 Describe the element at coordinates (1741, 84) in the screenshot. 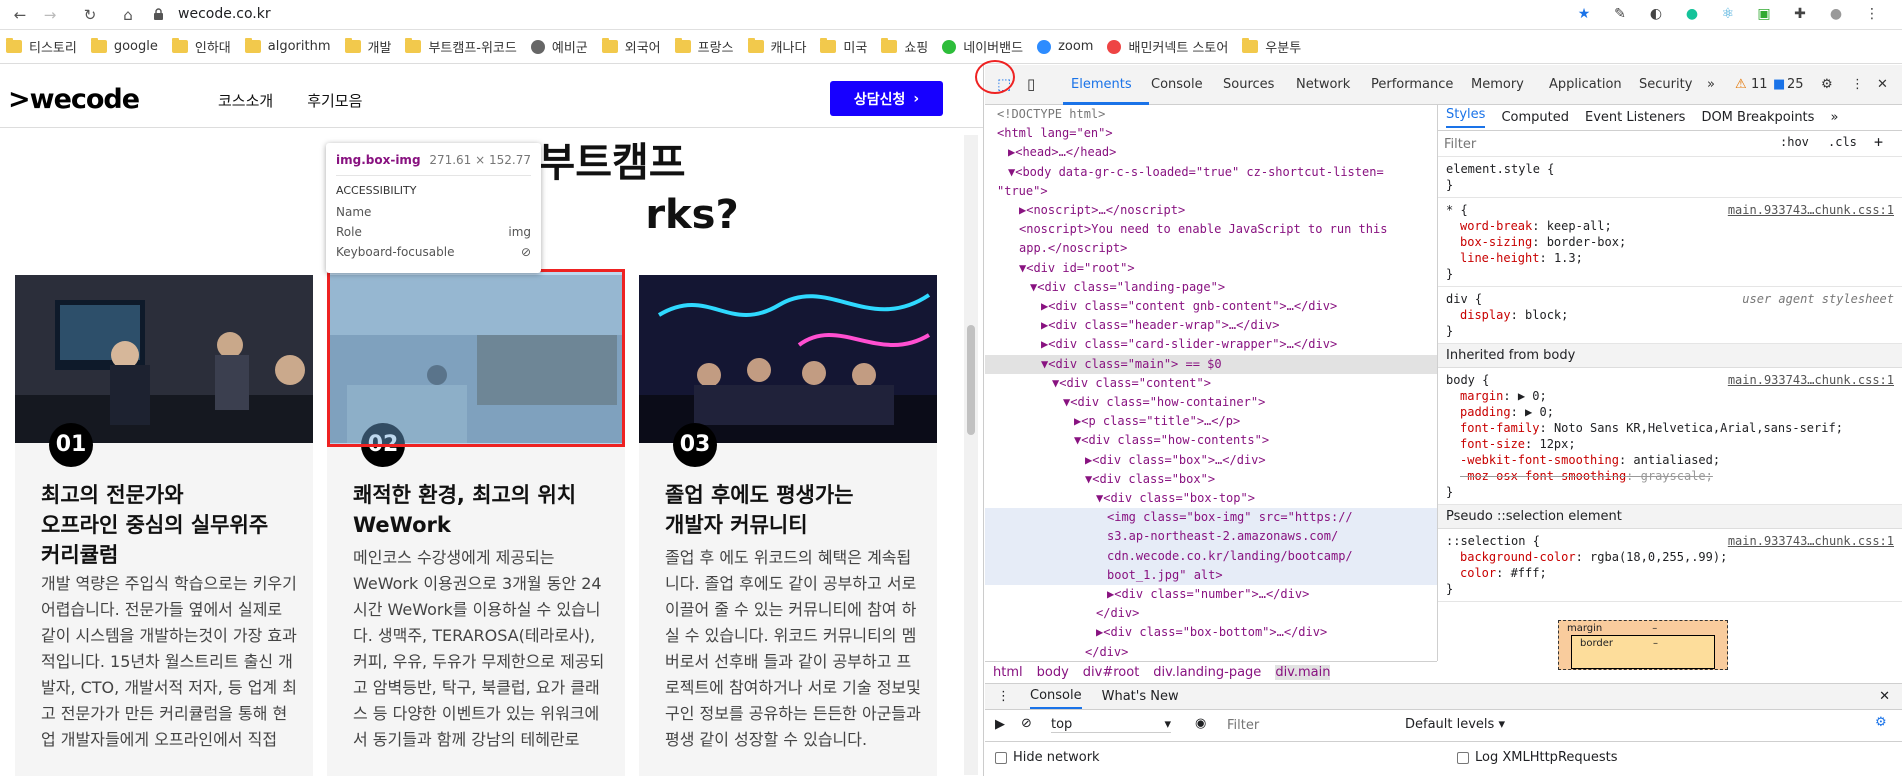

I see `warning-icon: ⚠` at that location.